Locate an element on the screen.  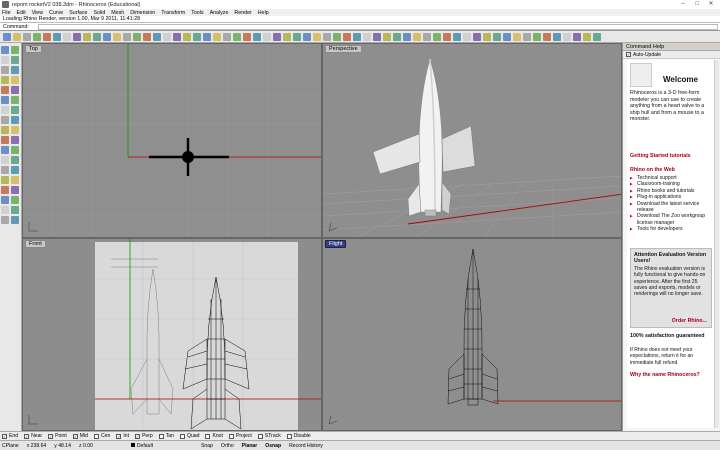
planar-toggle: Planar is located at coordinates (250, 446).